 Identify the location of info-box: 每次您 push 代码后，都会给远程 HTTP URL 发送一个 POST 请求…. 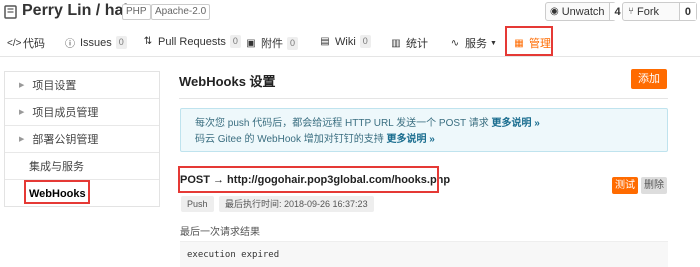
(424, 130).